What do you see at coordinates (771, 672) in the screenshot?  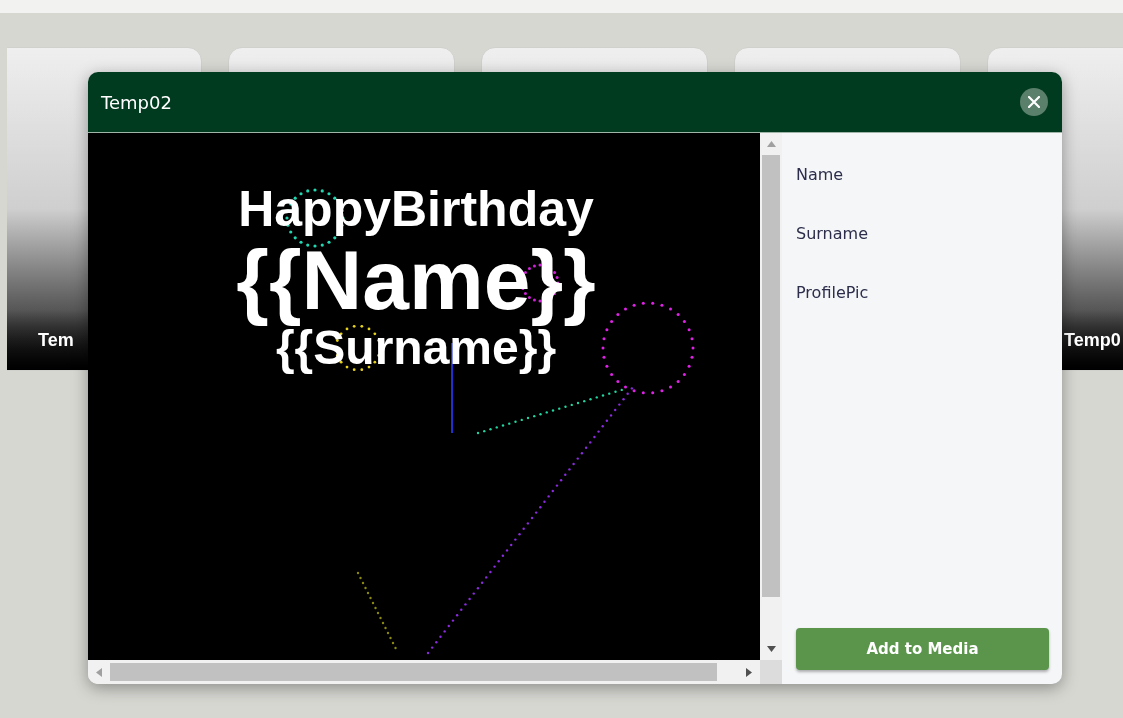 I see `scrollbar-corner` at bounding box center [771, 672].